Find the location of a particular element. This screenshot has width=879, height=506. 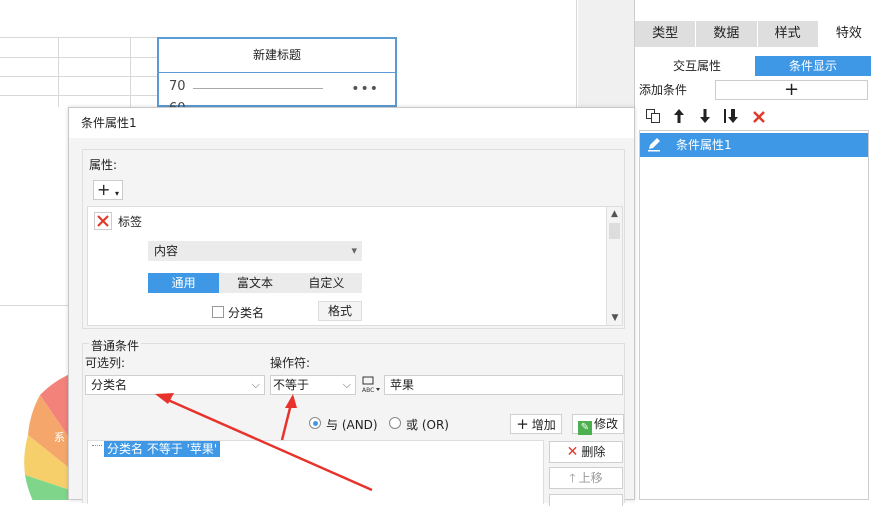

tab-data: 数据 is located at coordinates (727, 34).